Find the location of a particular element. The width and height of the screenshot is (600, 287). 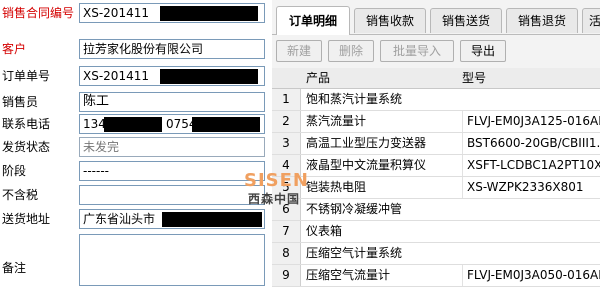

sisen-watermark-logo: SISEN 西森中国 is located at coordinates (279, 188).